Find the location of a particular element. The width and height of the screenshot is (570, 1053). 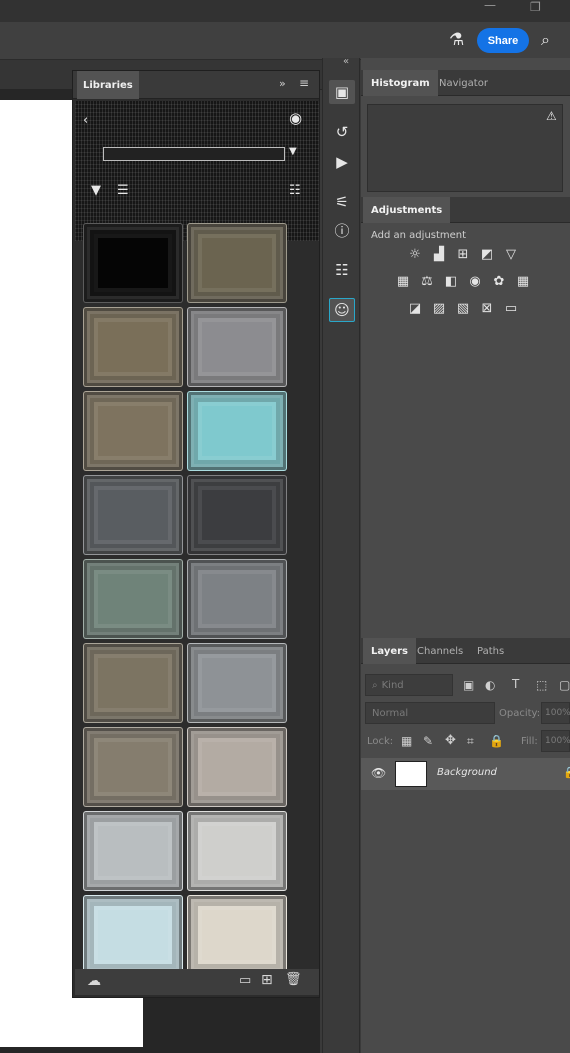

histogram-tabbar: Histogram Navigator is located at coordinates (465, 83).